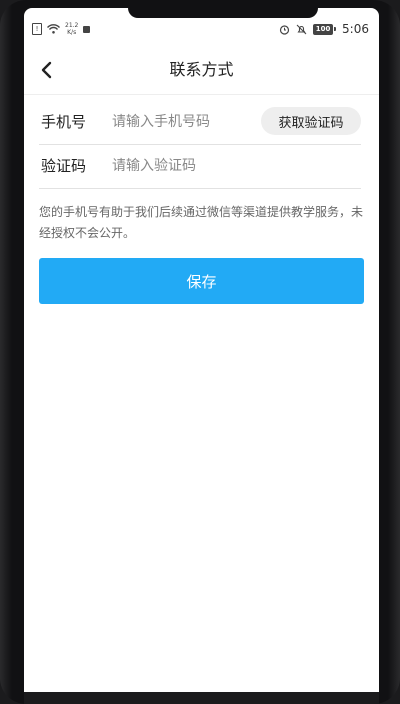 This screenshot has width=400, height=704. I want to click on save-button: 保存, so click(201, 281).